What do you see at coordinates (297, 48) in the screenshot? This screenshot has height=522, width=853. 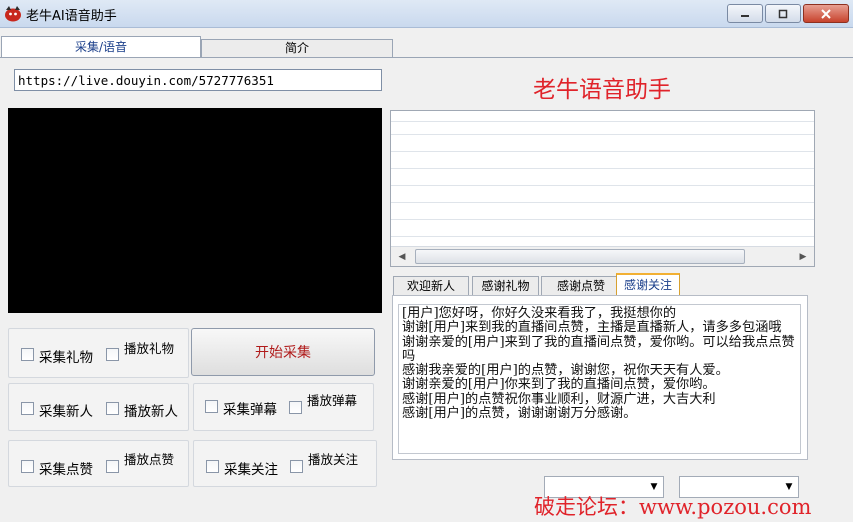 I see `tab-intro: 简介` at bounding box center [297, 48].